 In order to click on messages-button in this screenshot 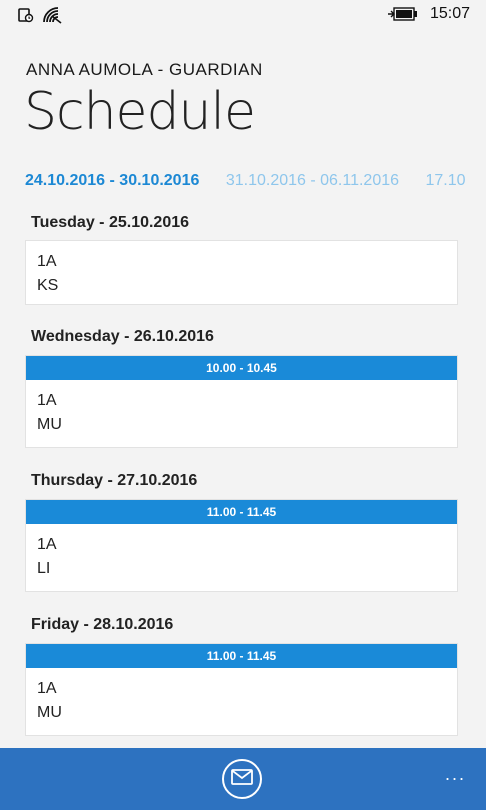, I will do `click(242, 779)`.